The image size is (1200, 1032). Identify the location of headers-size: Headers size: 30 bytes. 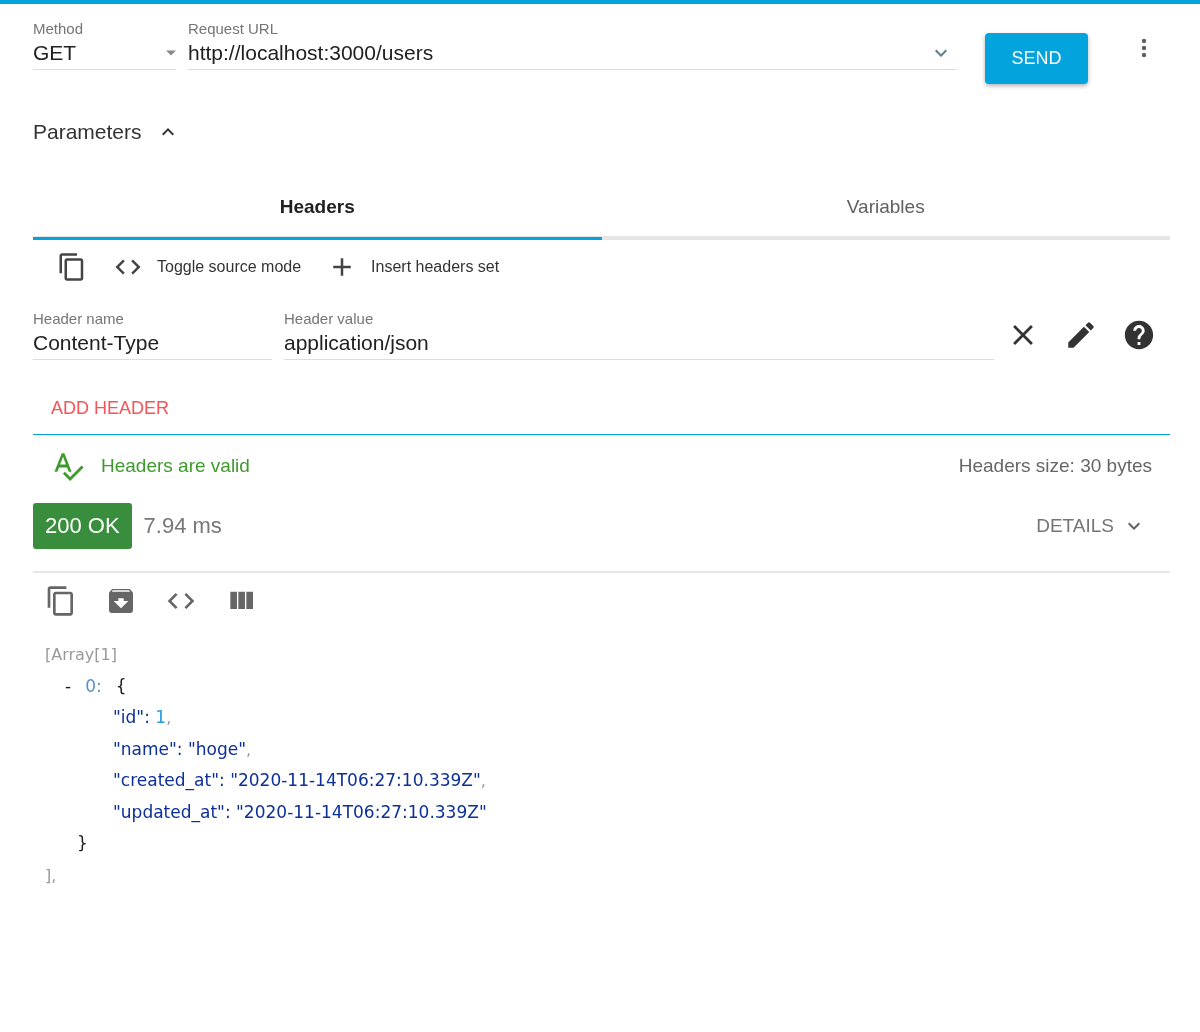
(1055, 466).